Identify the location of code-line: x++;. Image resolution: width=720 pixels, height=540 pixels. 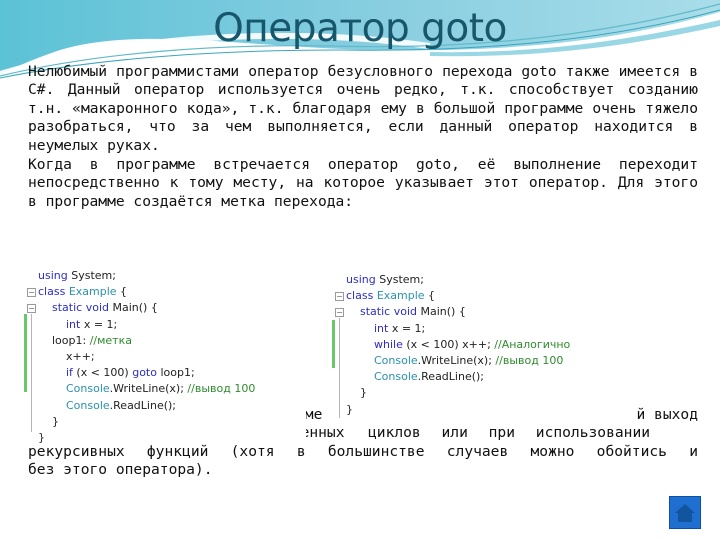
(146, 357).